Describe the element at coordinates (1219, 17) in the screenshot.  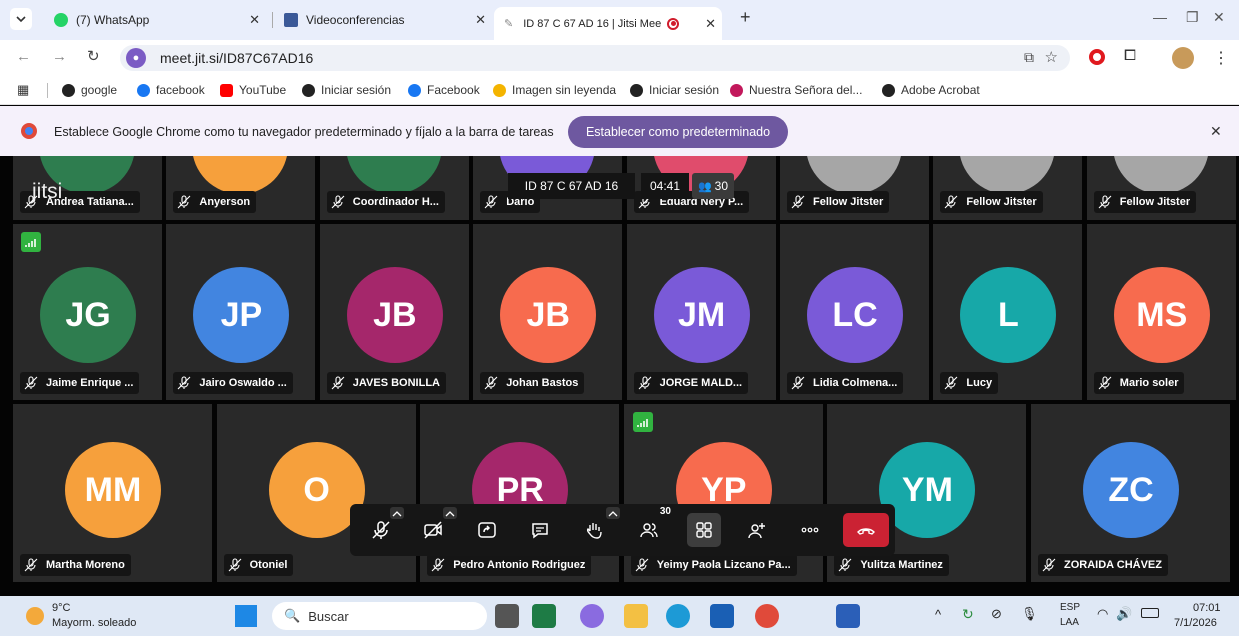
I see `close-window-icon: ✕` at that location.